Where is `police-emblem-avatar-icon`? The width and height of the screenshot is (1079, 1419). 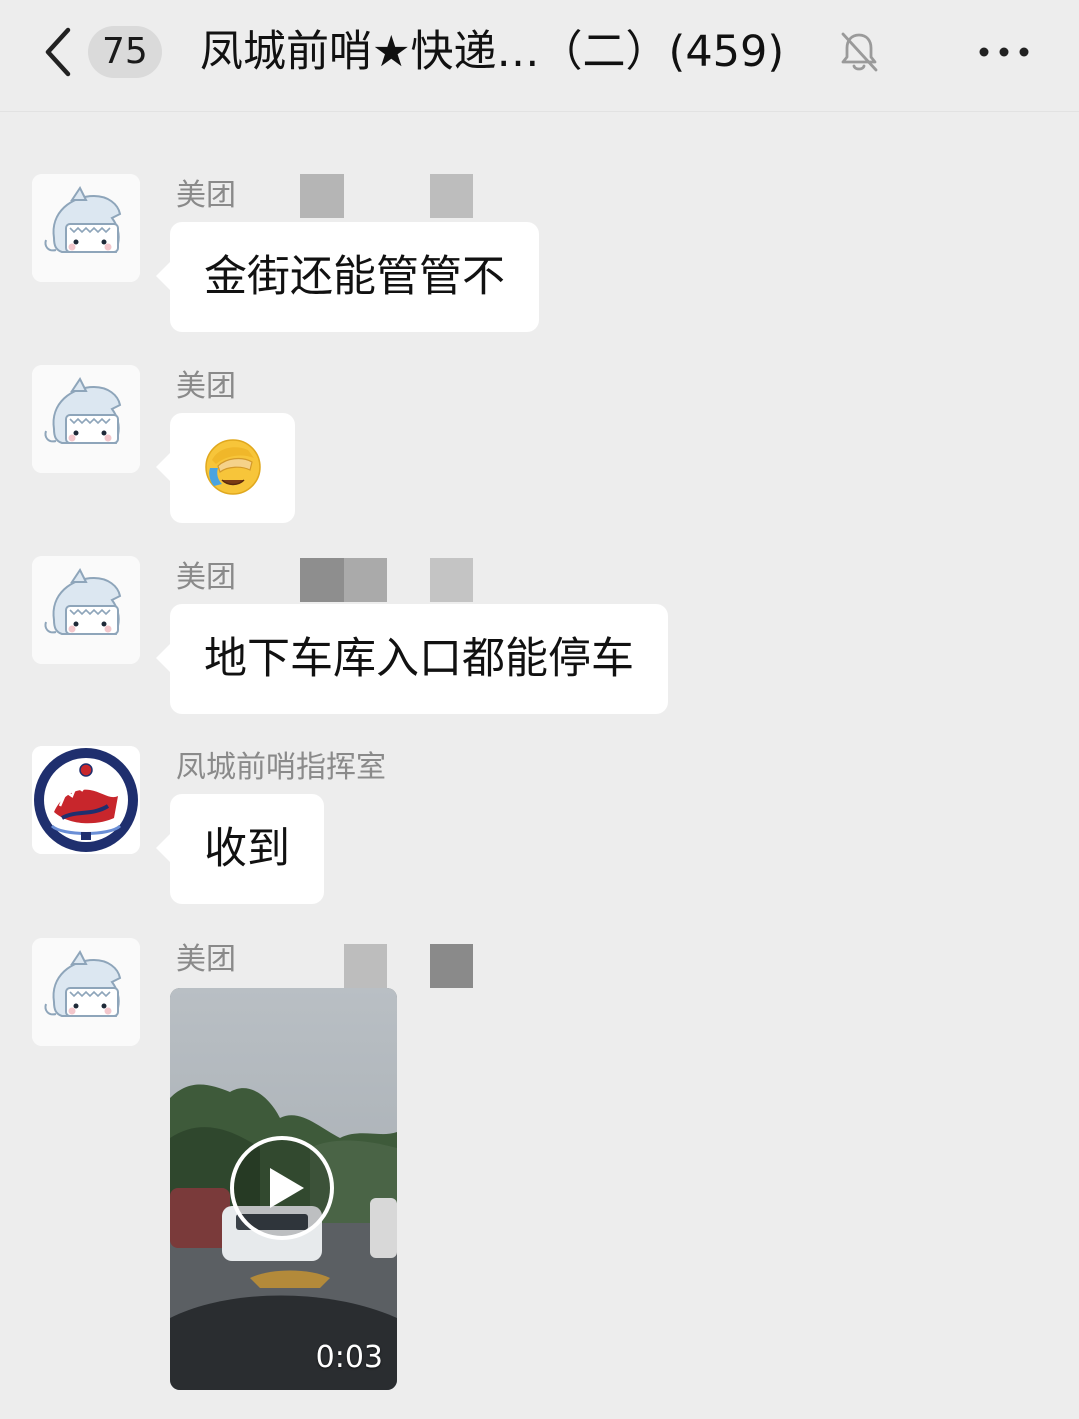 police-emblem-avatar-icon is located at coordinates (86, 800).